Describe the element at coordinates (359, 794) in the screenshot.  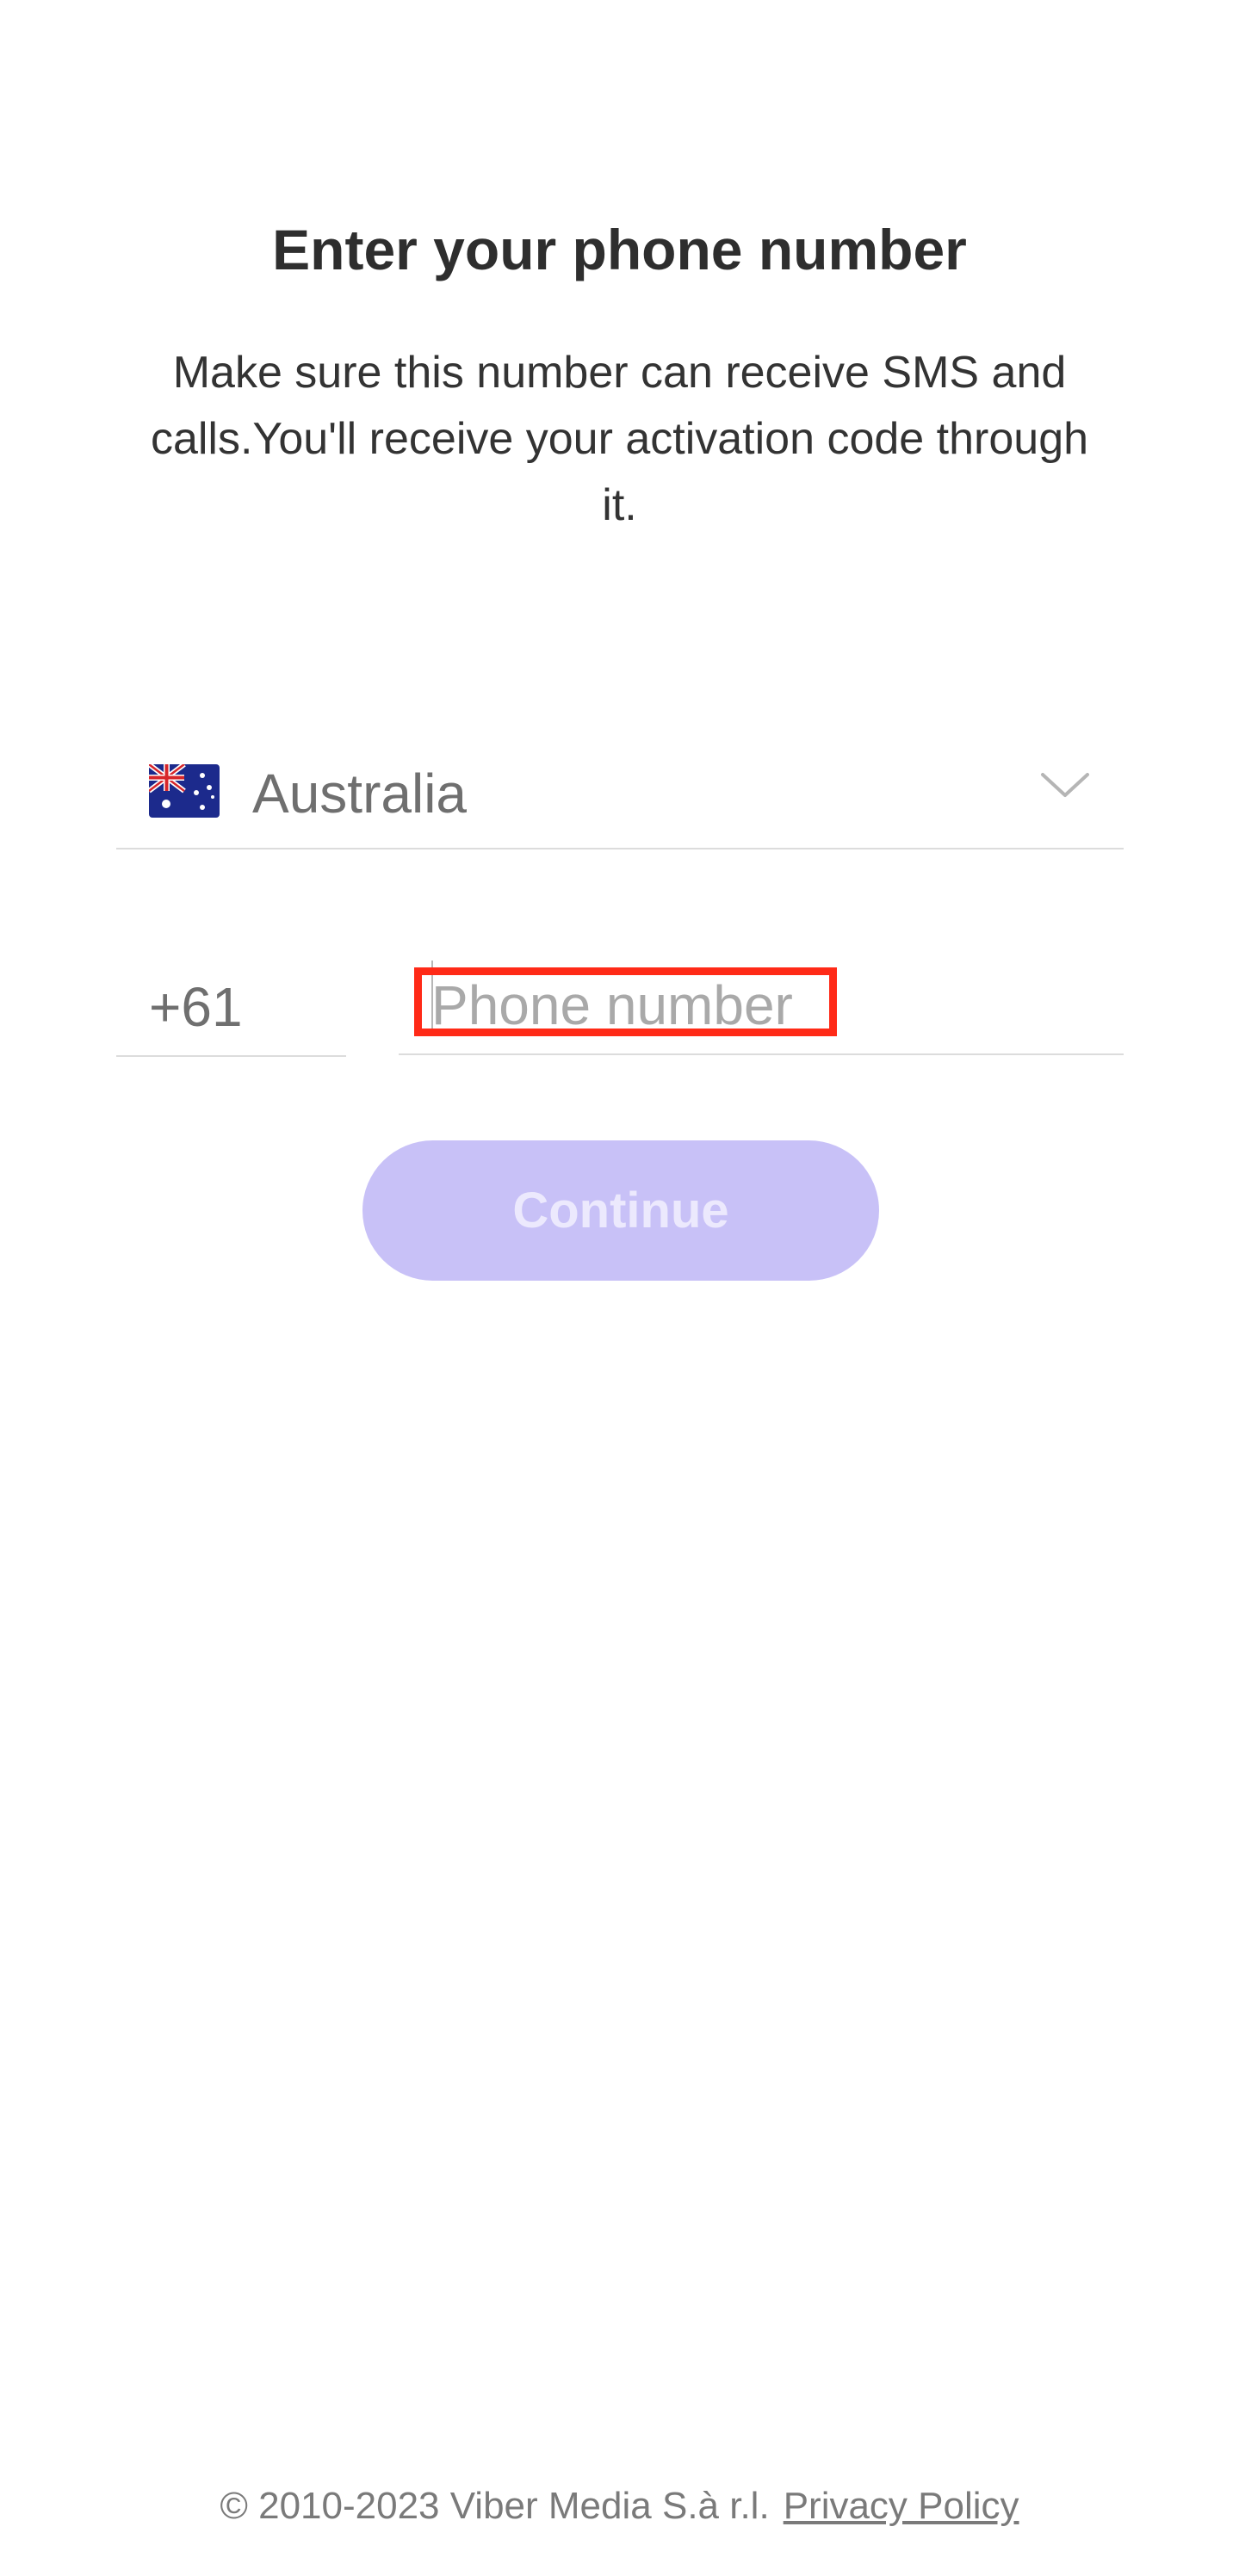
I see `selected-country-label: Australia` at that location.